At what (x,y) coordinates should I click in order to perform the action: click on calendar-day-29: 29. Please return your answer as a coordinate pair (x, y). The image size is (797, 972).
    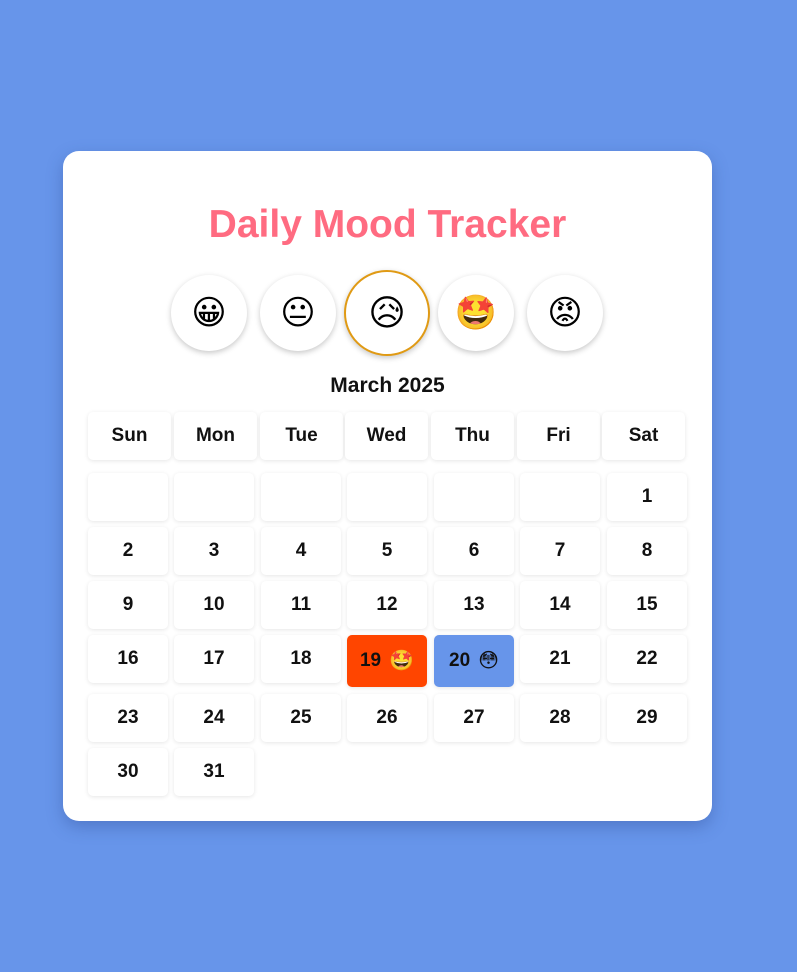
    Looking at the image, I should click on (647, 718).